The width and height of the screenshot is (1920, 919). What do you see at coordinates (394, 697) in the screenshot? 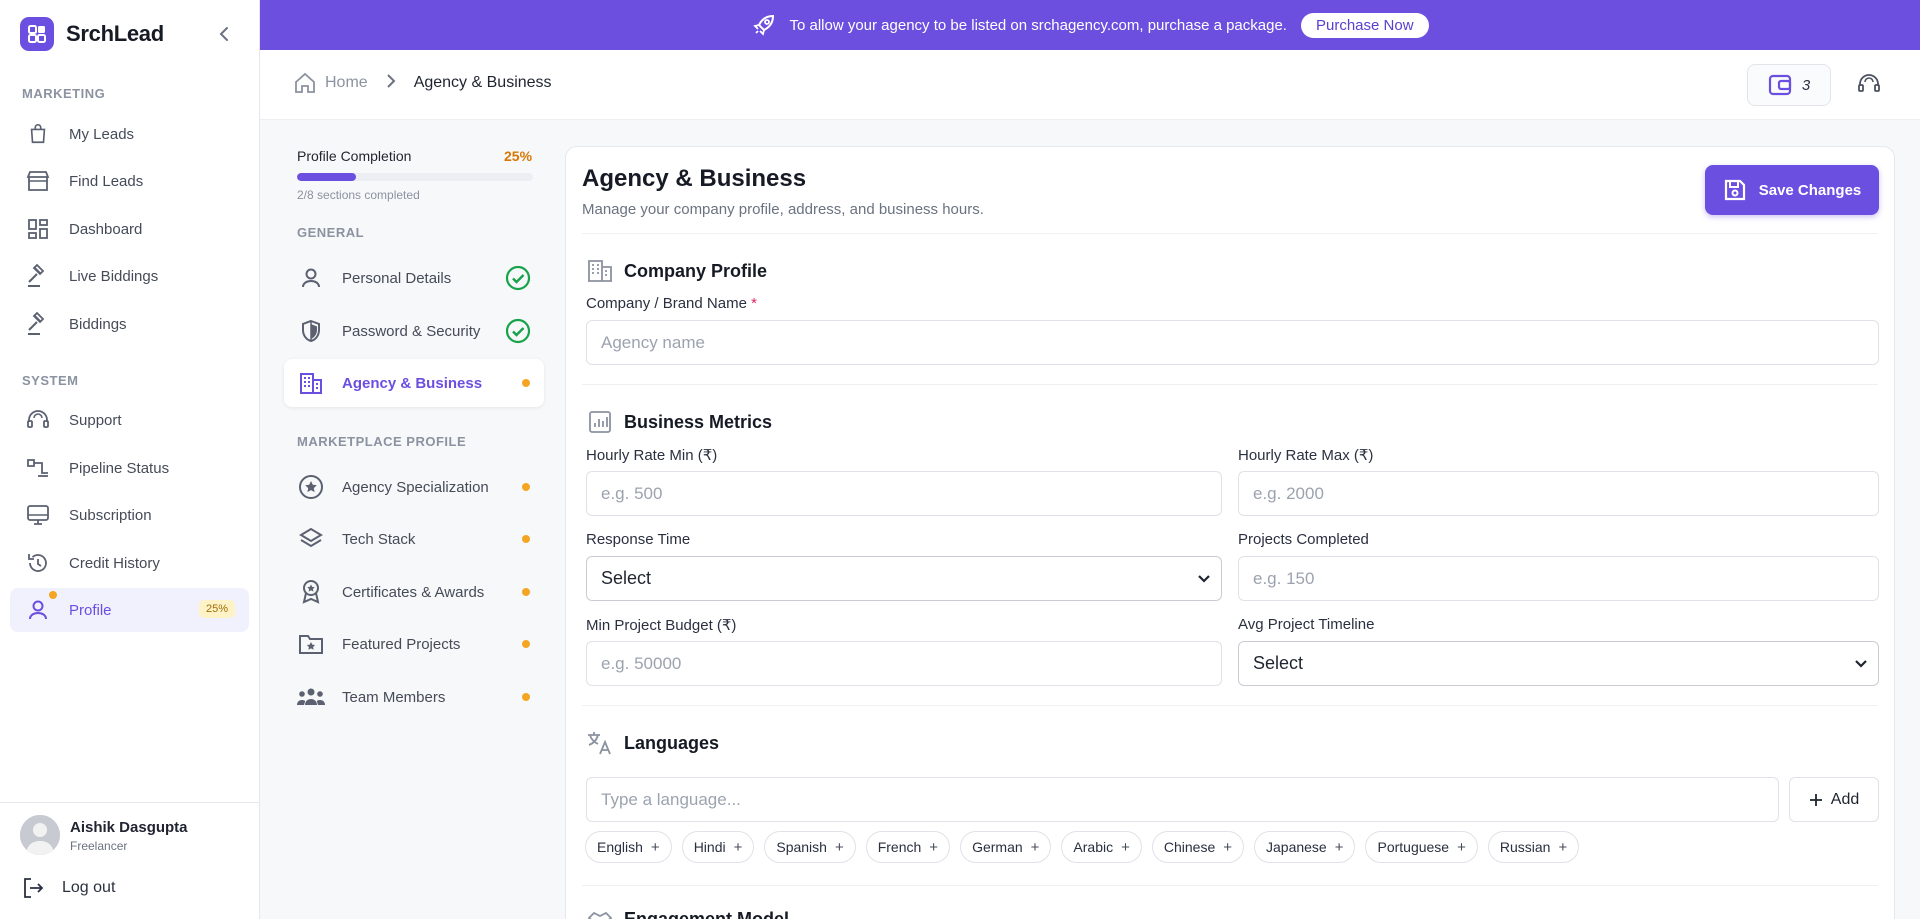
I see `tab-label: Team Members` at bounding box center [394, 697].